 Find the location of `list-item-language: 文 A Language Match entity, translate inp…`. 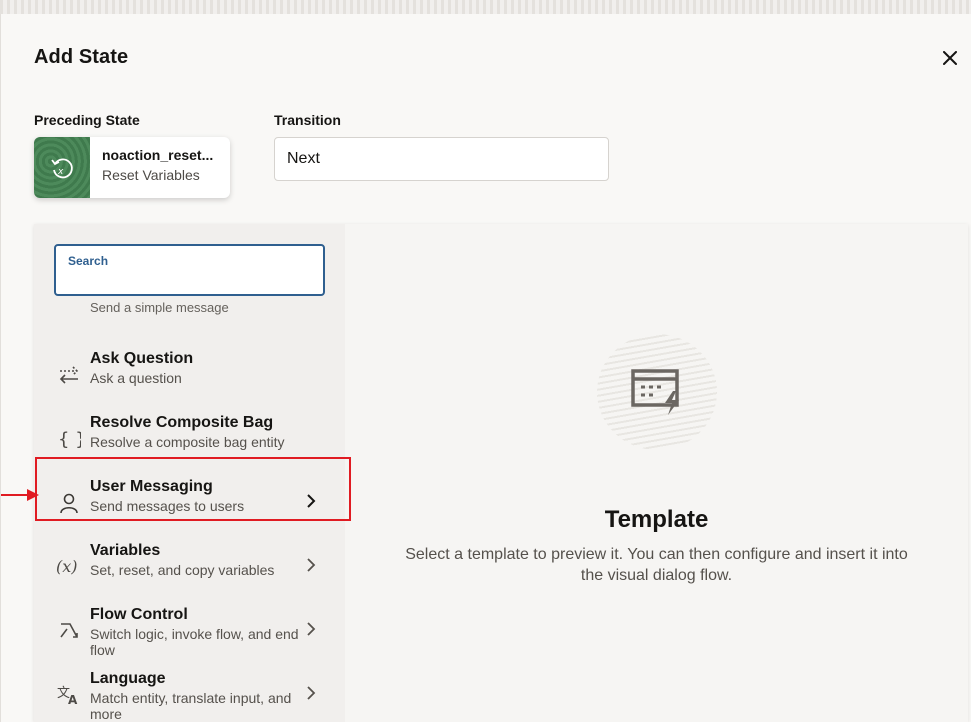

list-item-language: 文 A Language Match entity, translate inp… is located at coordinates (189, 692).